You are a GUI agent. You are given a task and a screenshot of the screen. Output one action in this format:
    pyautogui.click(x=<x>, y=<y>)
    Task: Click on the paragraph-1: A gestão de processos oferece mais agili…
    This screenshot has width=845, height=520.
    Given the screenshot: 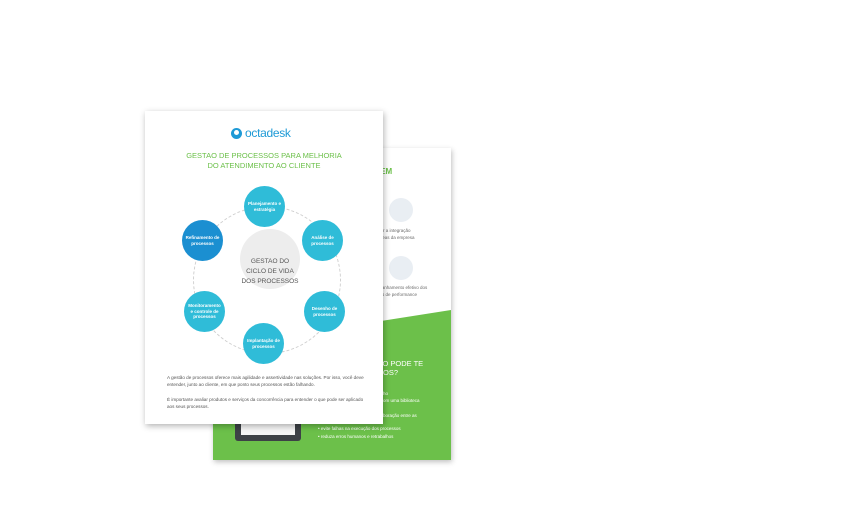 What is the action you would take?
    pyautogui.click(x=265, y=381)
    